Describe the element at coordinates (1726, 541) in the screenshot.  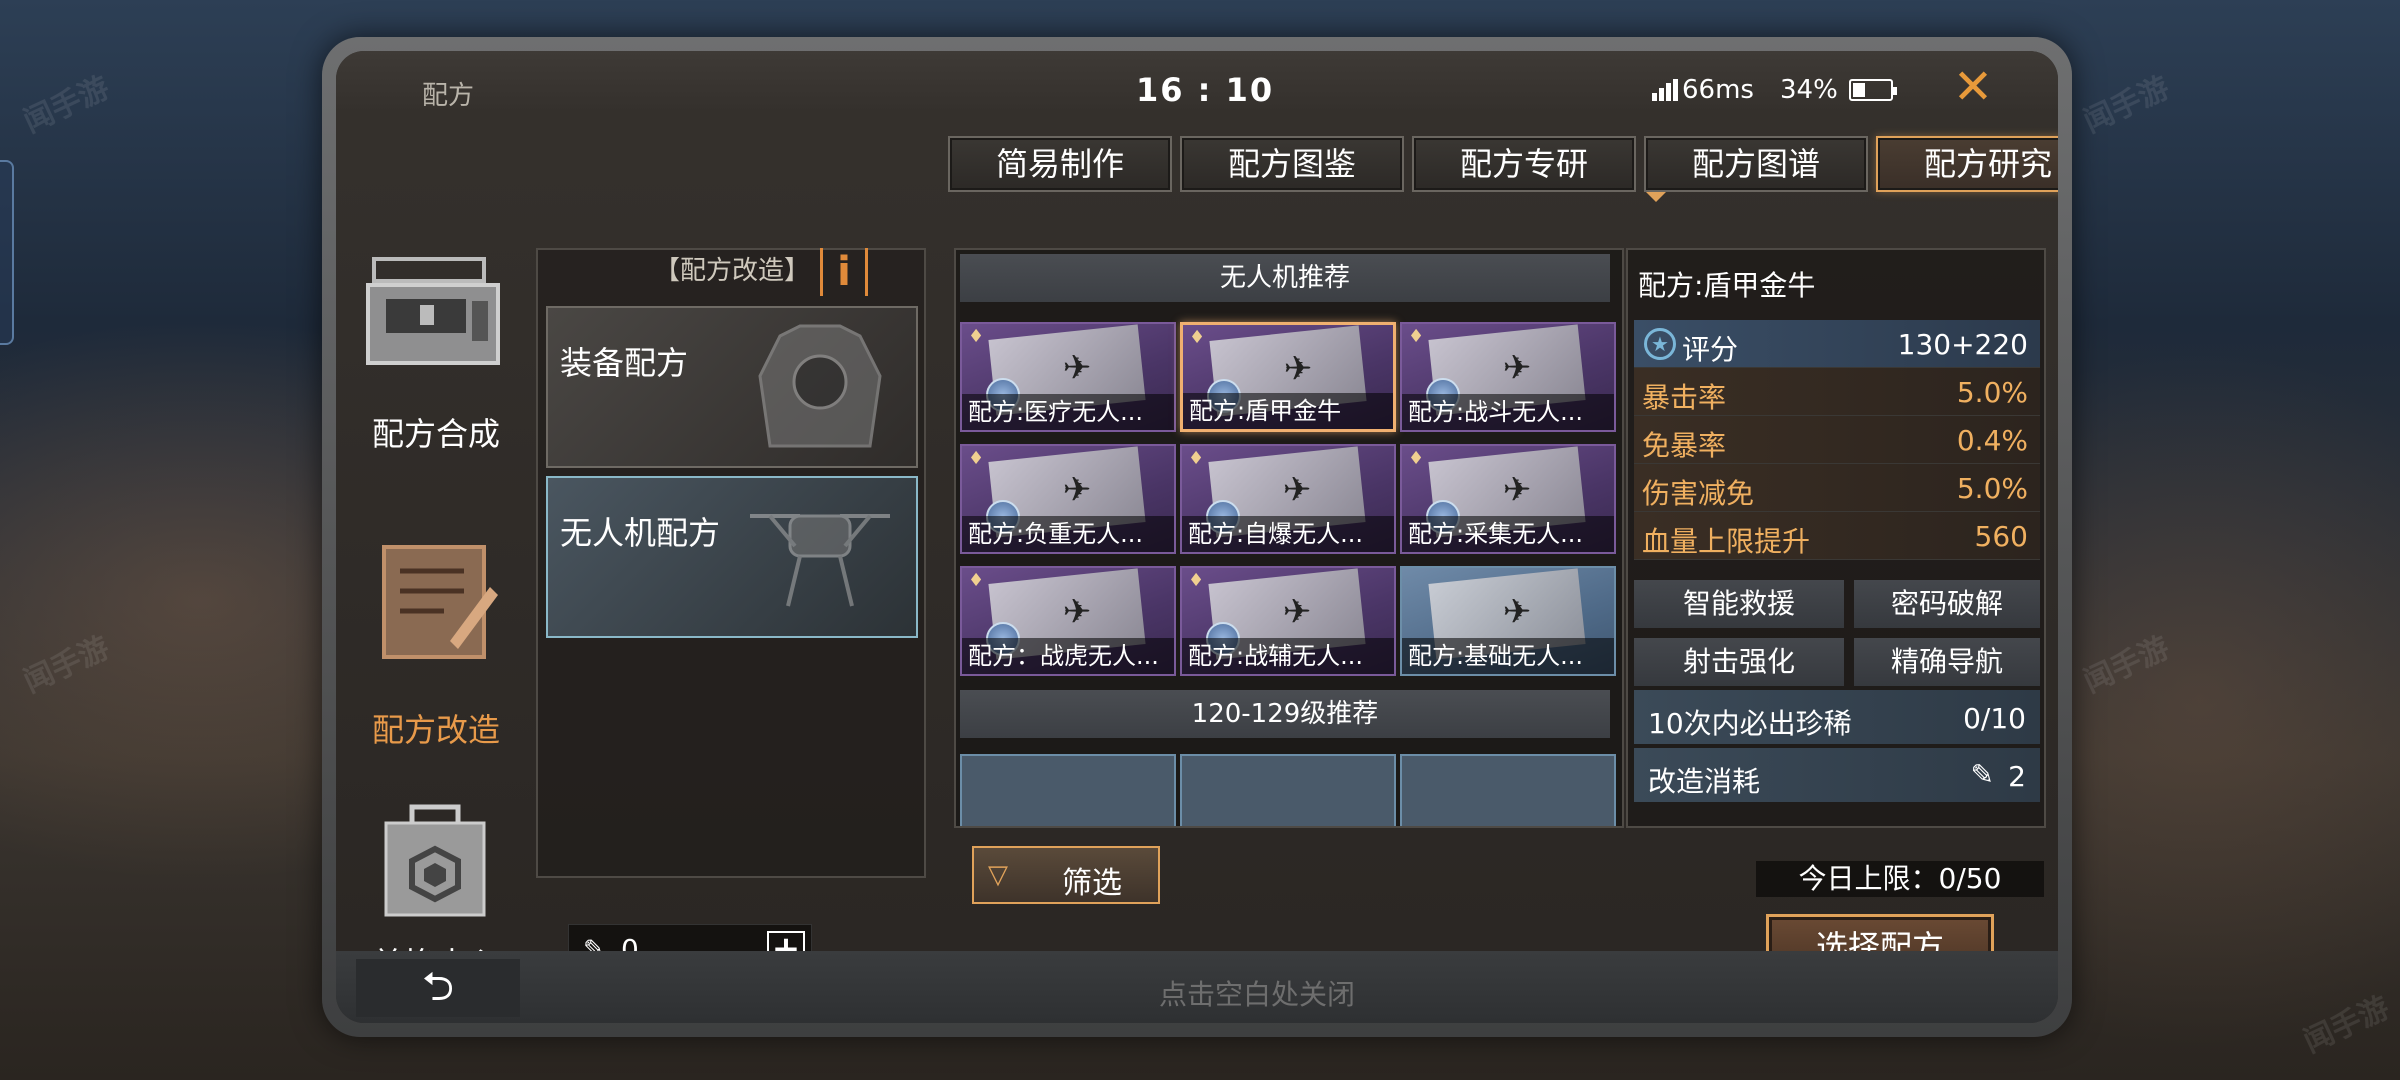
I see `stat-label: 血量上限提升` at that location.